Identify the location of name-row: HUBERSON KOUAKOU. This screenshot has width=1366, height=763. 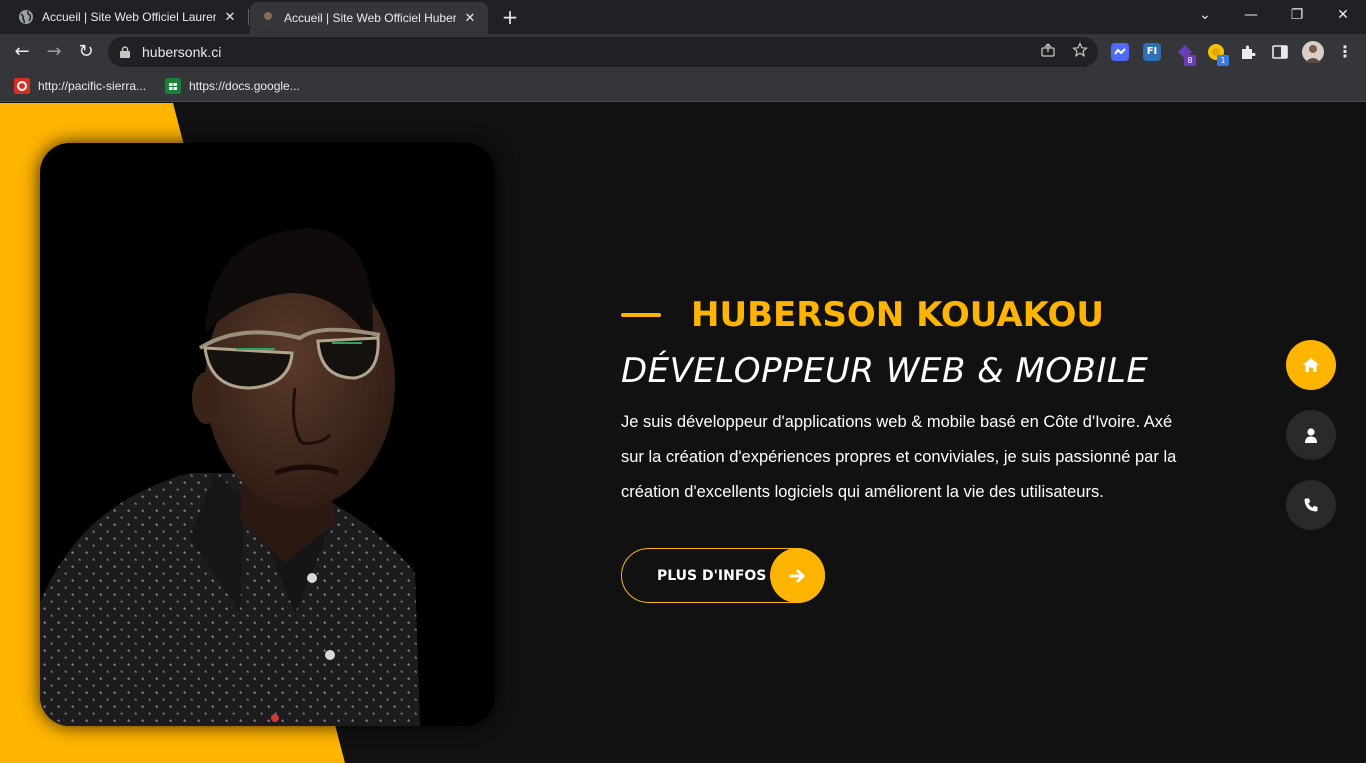
(931, 315).